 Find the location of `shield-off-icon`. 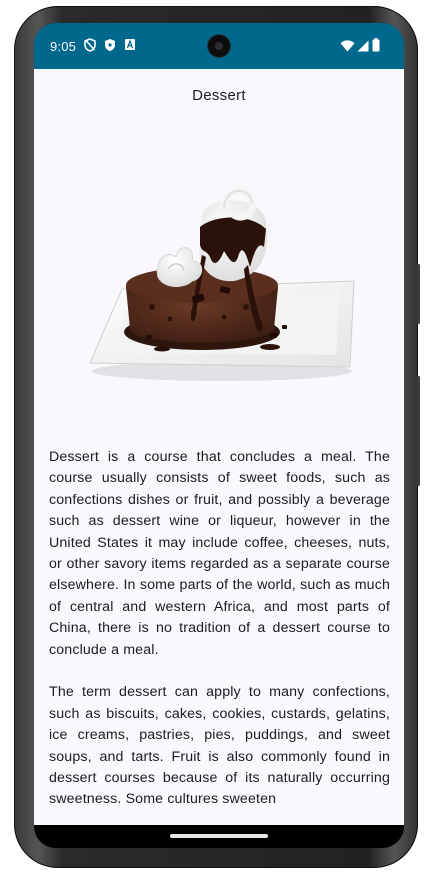

shield-off-icon is located at coordinates (90, 47).